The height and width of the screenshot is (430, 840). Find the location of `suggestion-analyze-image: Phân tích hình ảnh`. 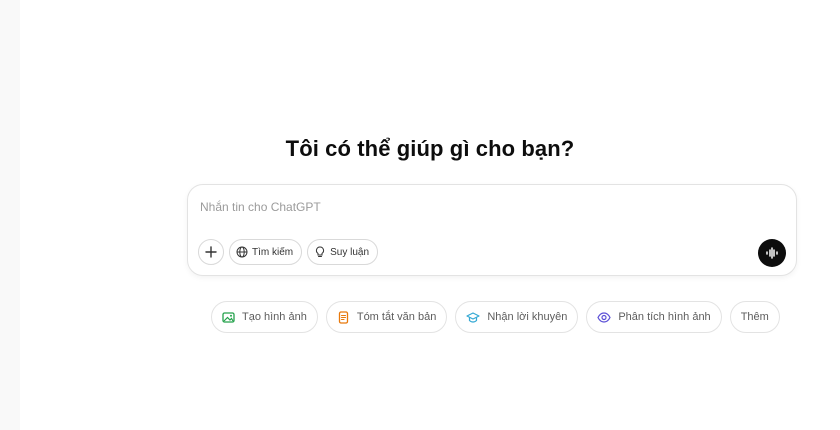

suggestion-analyze-image: Phân tích hình ảnh is located at coordinates (654, 317).